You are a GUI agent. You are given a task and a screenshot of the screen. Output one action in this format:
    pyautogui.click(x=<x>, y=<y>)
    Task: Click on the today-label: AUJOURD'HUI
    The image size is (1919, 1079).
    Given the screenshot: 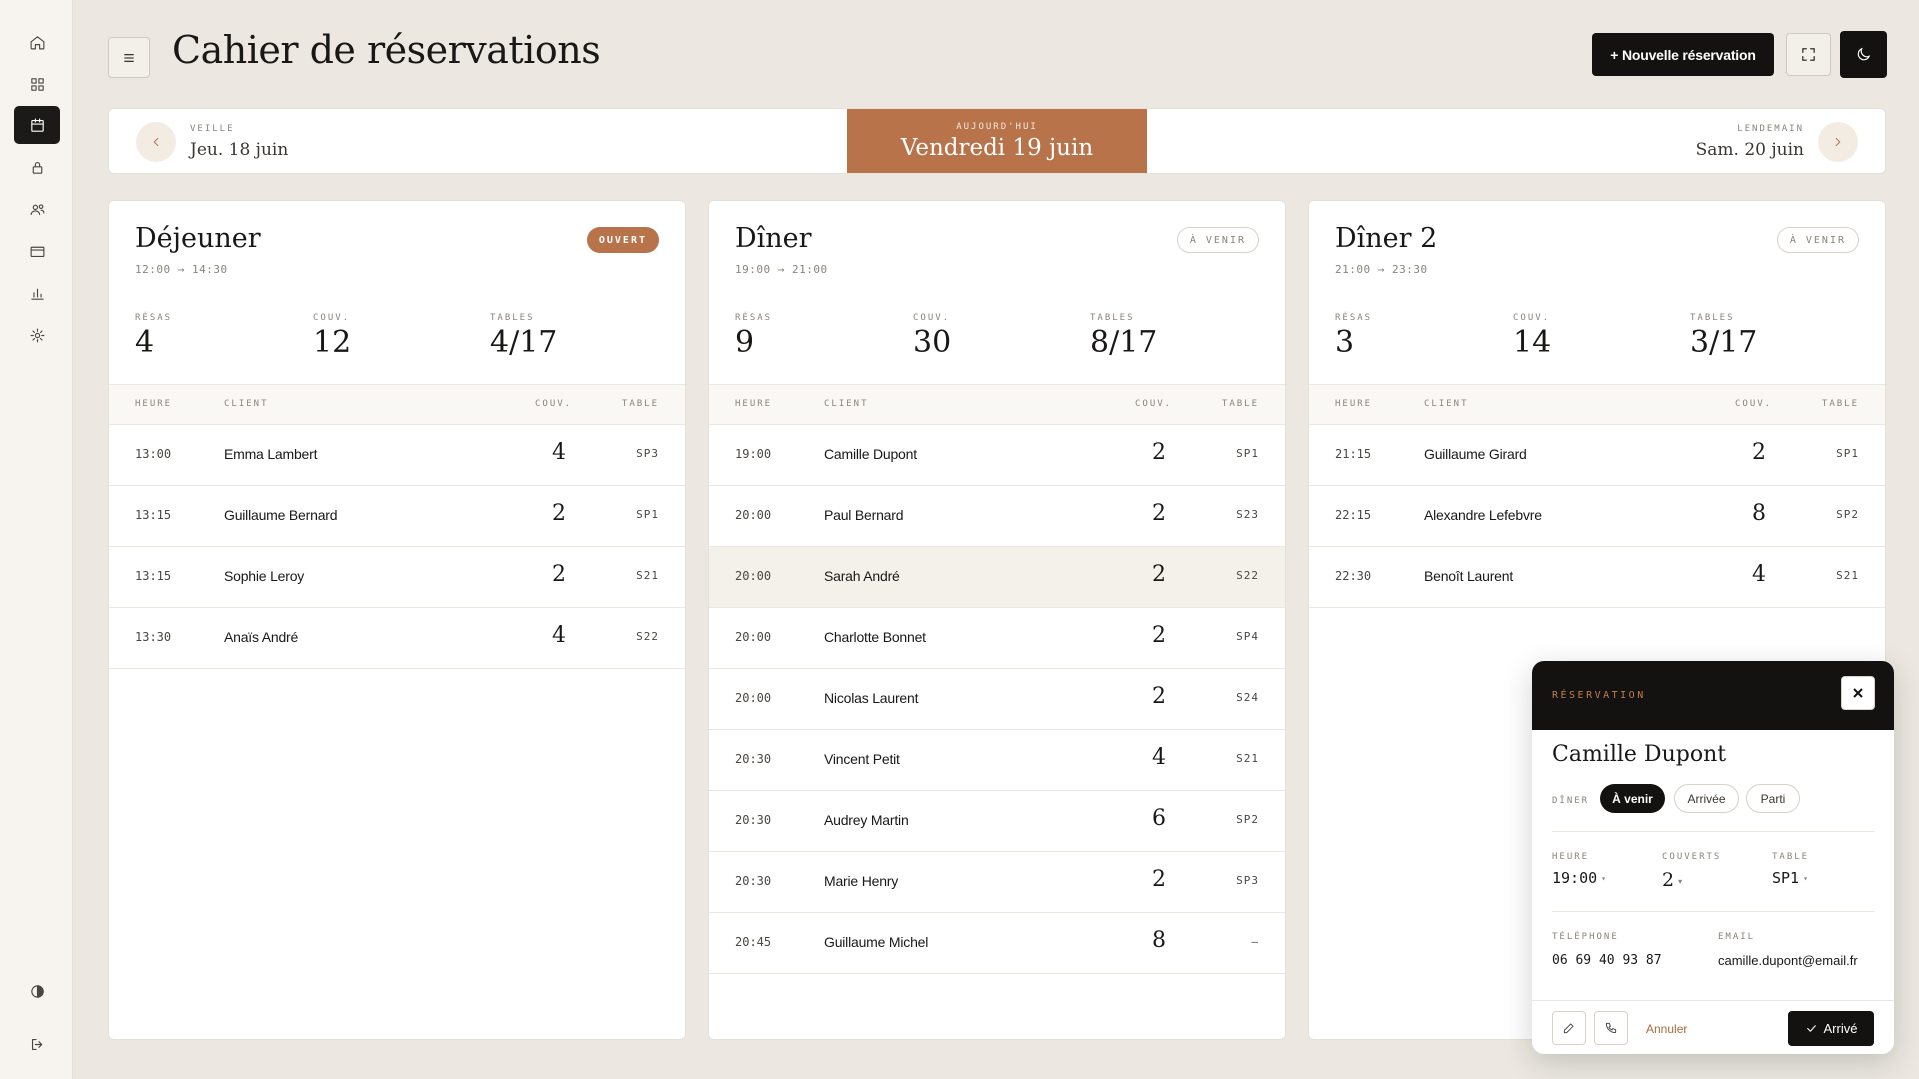 What is the action you would take?
    pyautogui.click(x=997, y=127)
    